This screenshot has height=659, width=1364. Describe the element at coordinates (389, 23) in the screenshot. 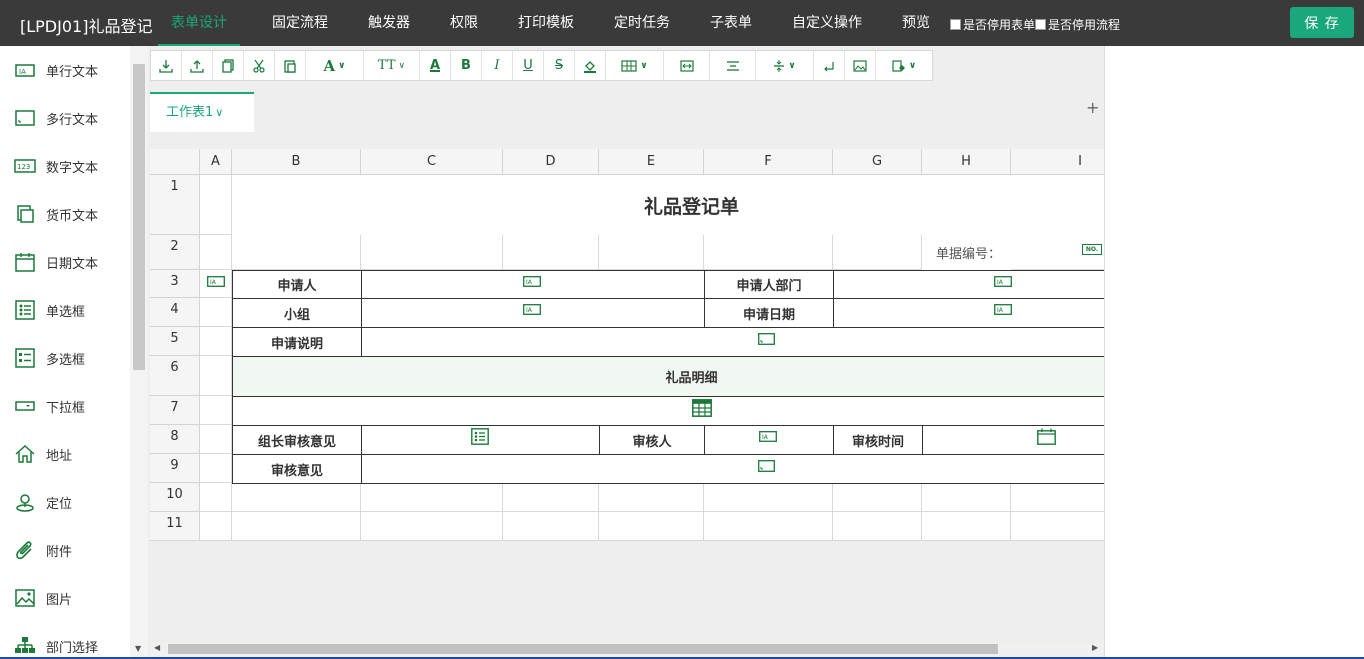

I see `tab-trigger: 触发器` at that location.